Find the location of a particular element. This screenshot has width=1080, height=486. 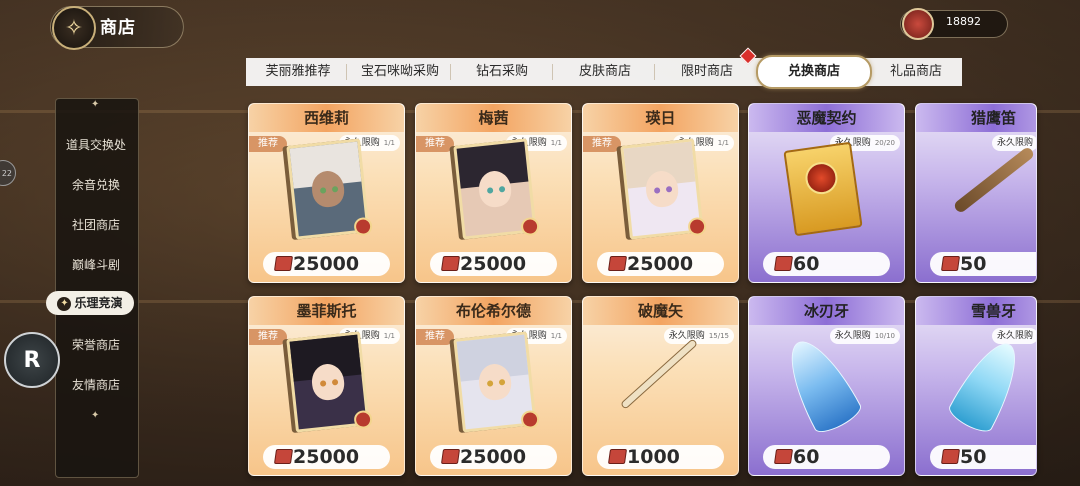

card-title: 瑛日 is located at coordinates (660, 118).